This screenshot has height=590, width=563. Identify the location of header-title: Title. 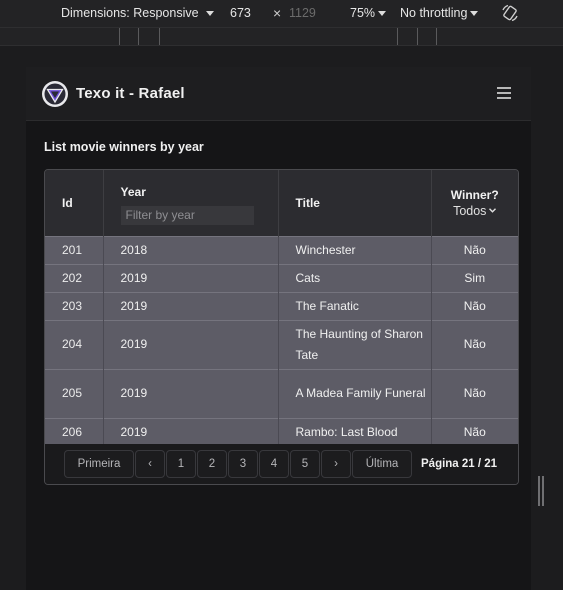
(355, 203).